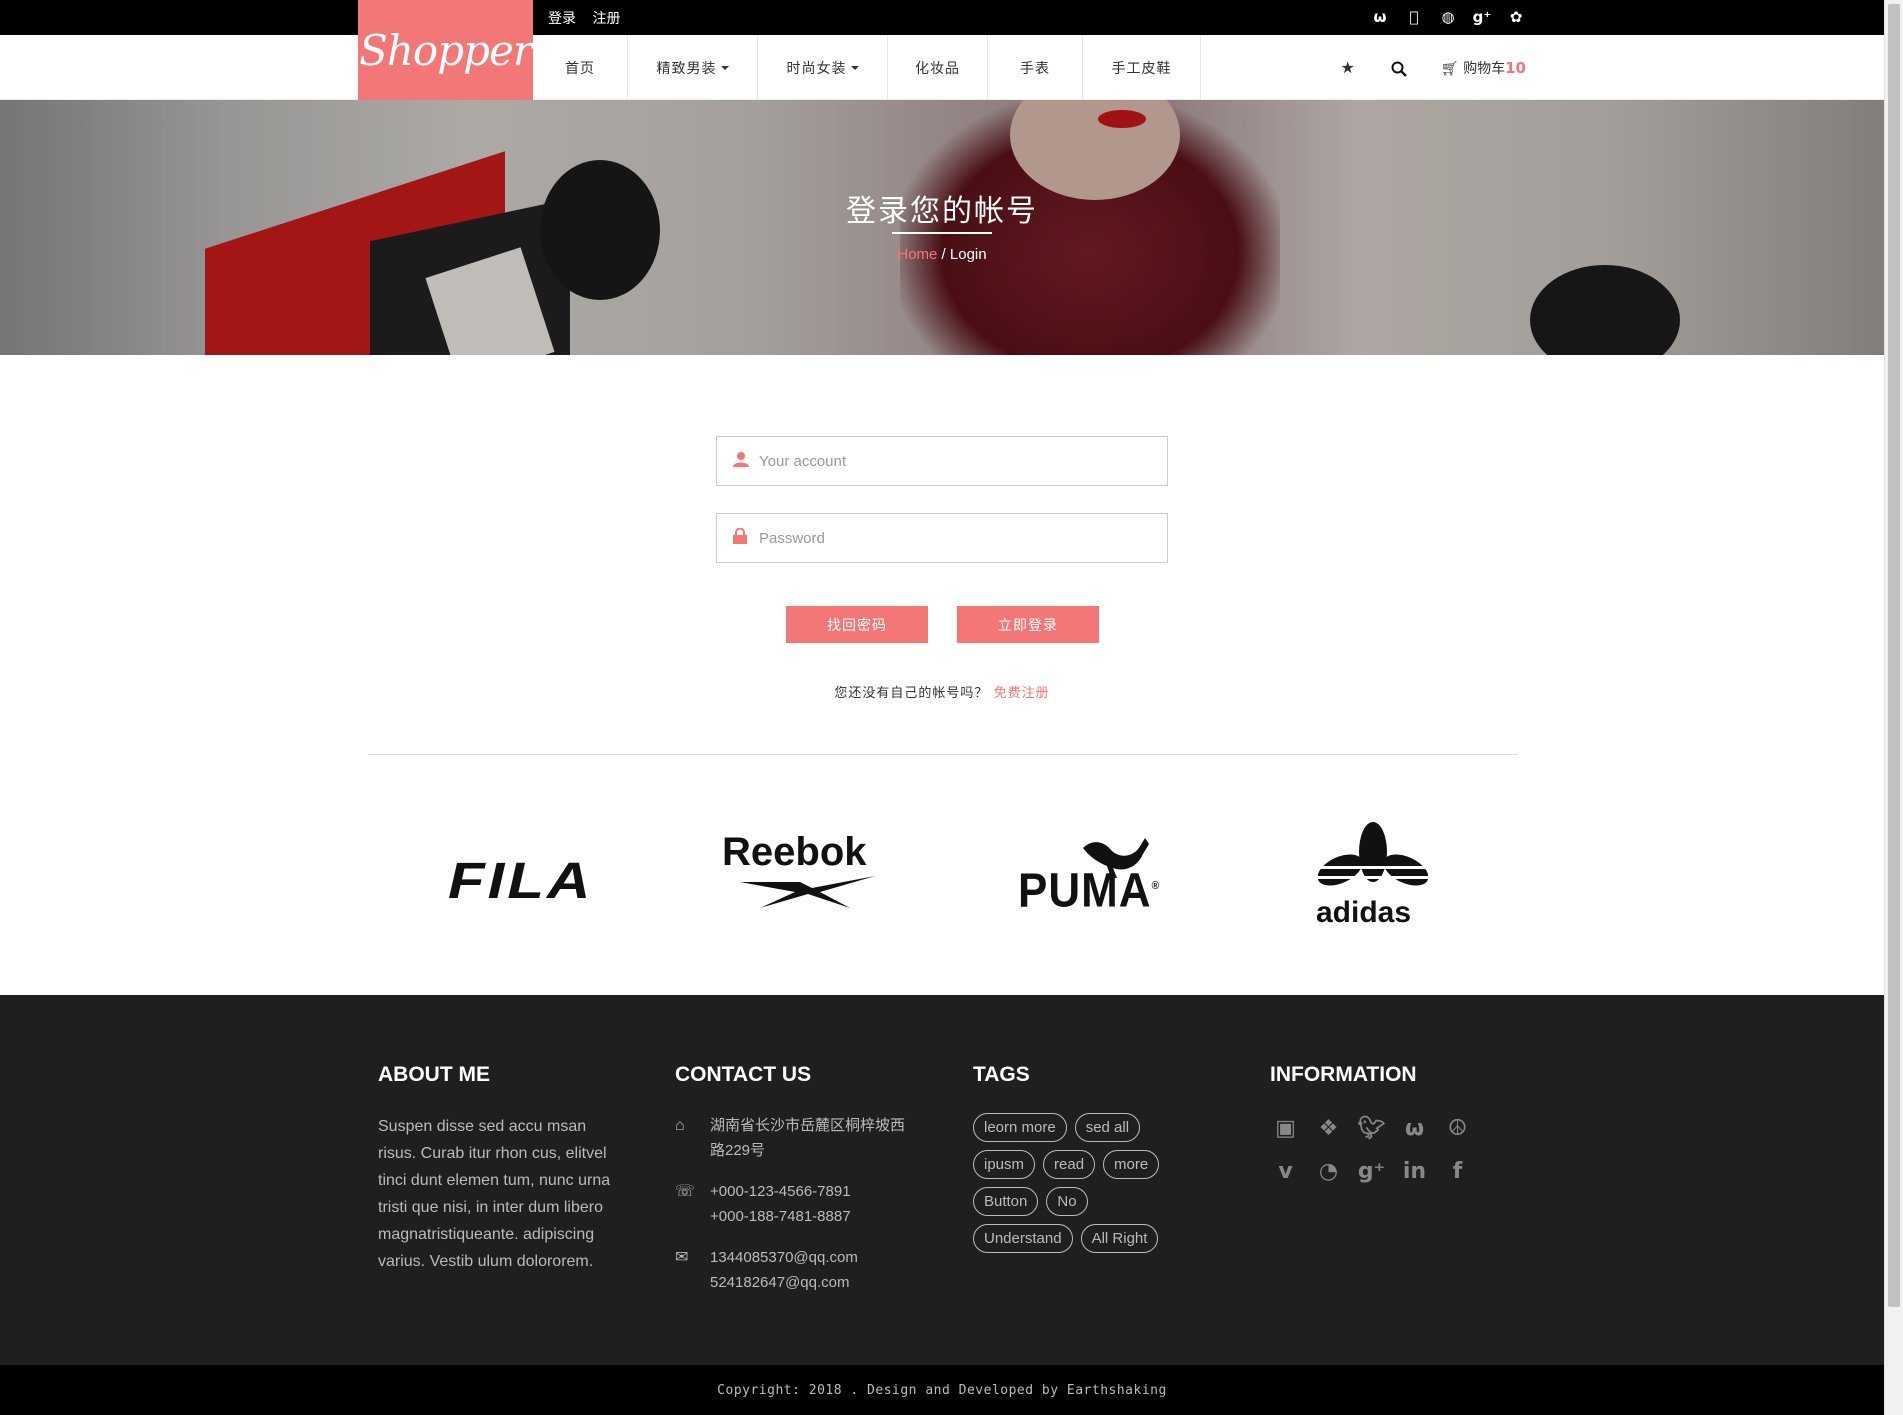 Image resolution: width=1903 pixels, height=1415 pixels. I want to click on email-list: 1344085370@qq.com 524182647@qq.com, so click(784, 1270).